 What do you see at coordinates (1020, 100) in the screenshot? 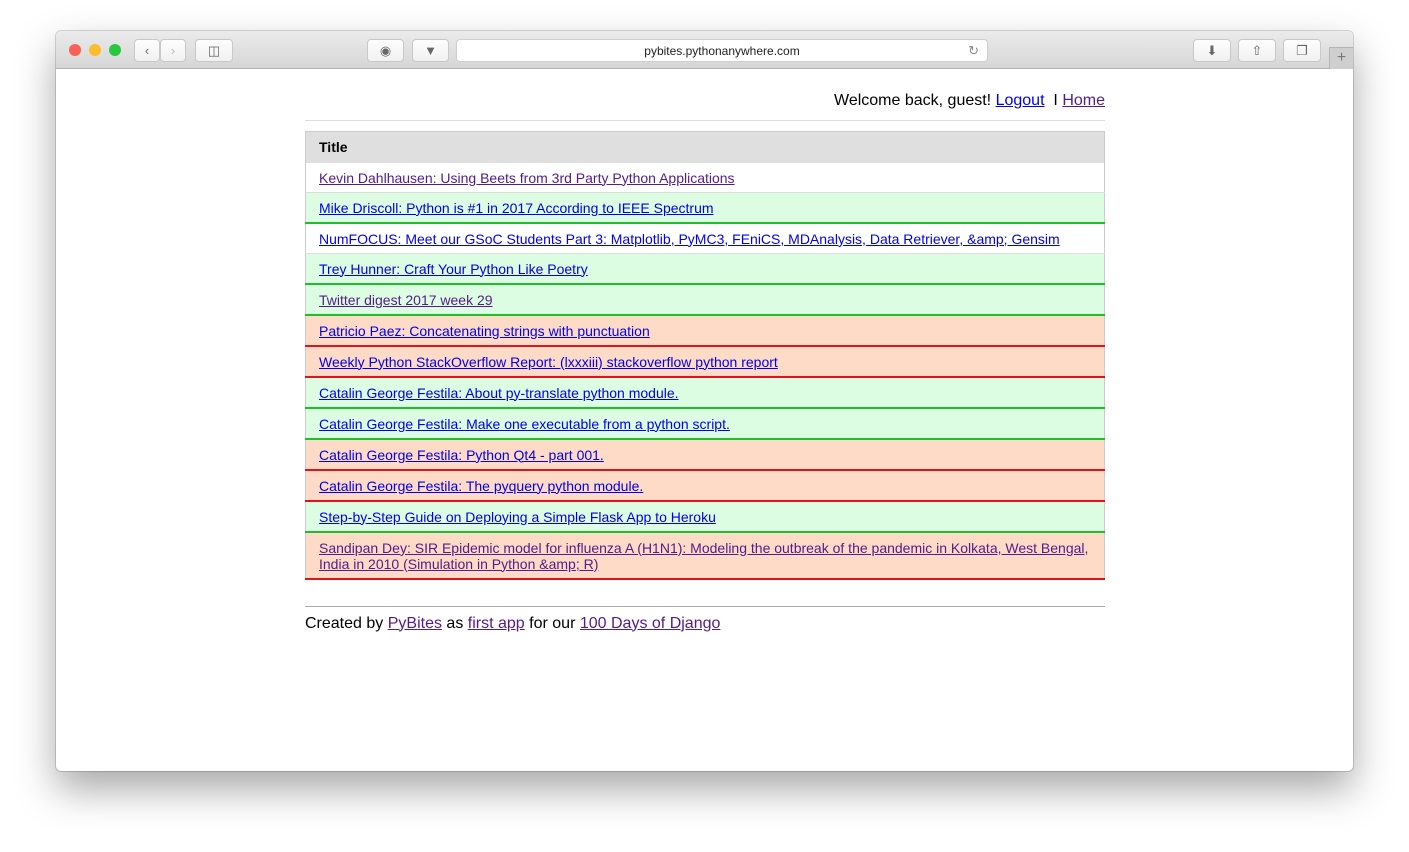
I see `logout-link: Logout` at bounding box center [1020, 100].